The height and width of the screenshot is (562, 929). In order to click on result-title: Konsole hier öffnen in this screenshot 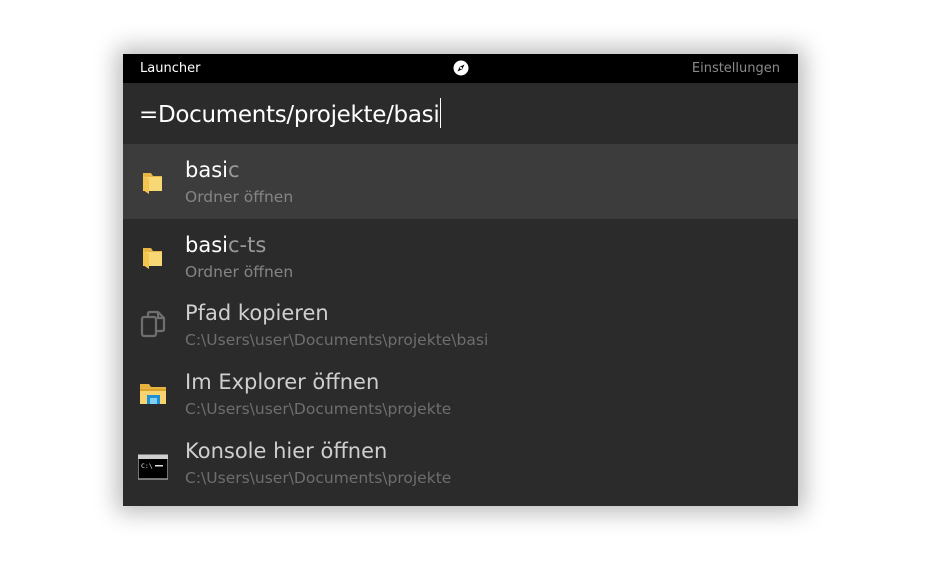, I will do `click(286, 451)`.